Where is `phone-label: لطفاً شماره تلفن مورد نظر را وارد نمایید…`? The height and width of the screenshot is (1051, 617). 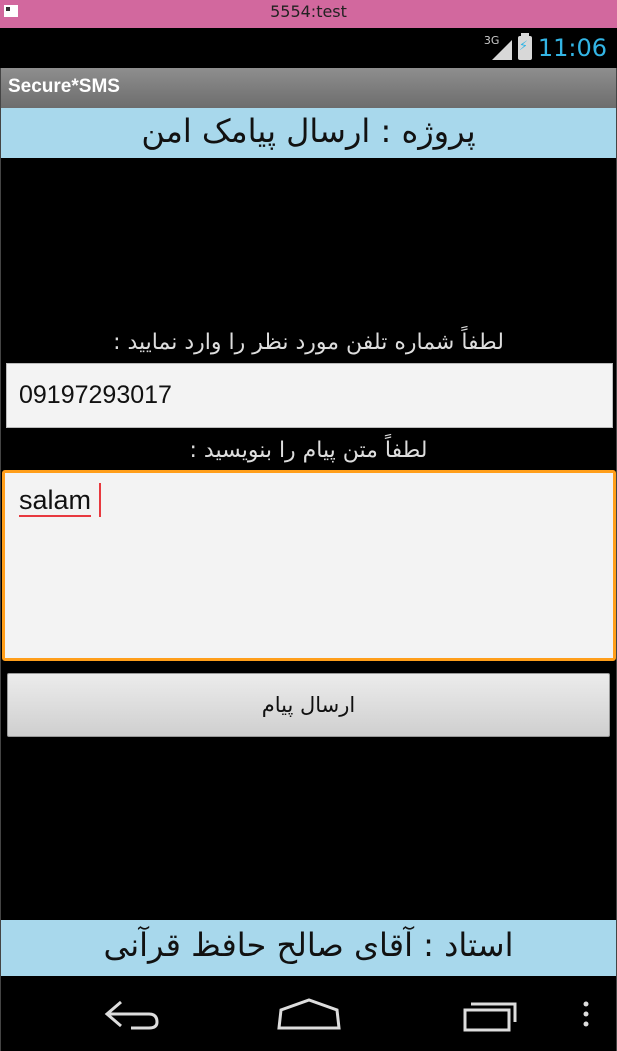
phone-label: لطفاً شماره تلفن مورد نظر را وارد نمایید… is located at coordinates (308, 342).